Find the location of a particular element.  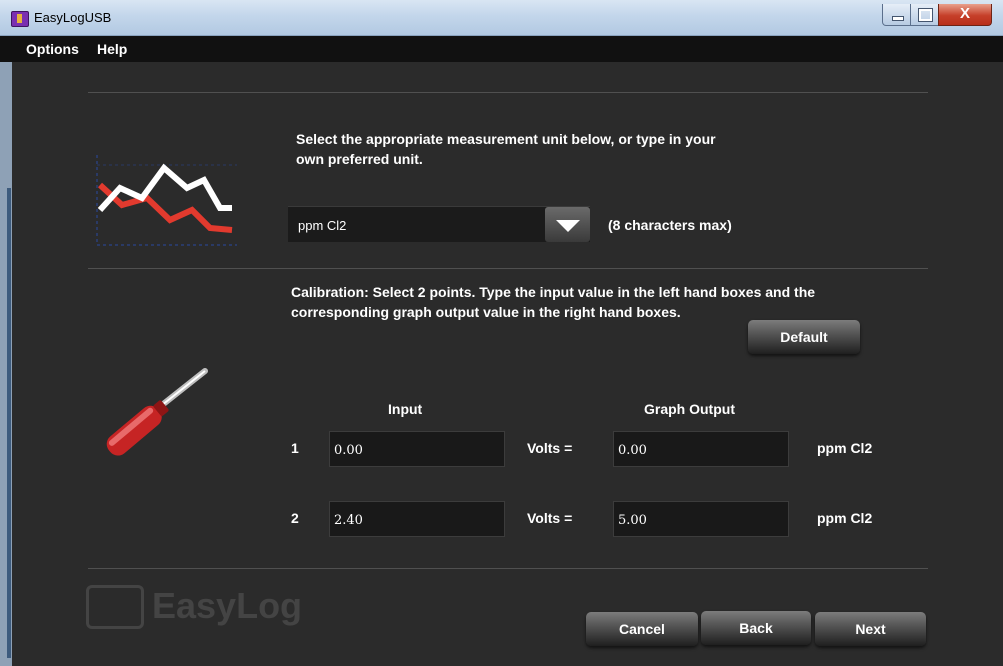

screwdriver-icon is located at coordinates (157, 412).